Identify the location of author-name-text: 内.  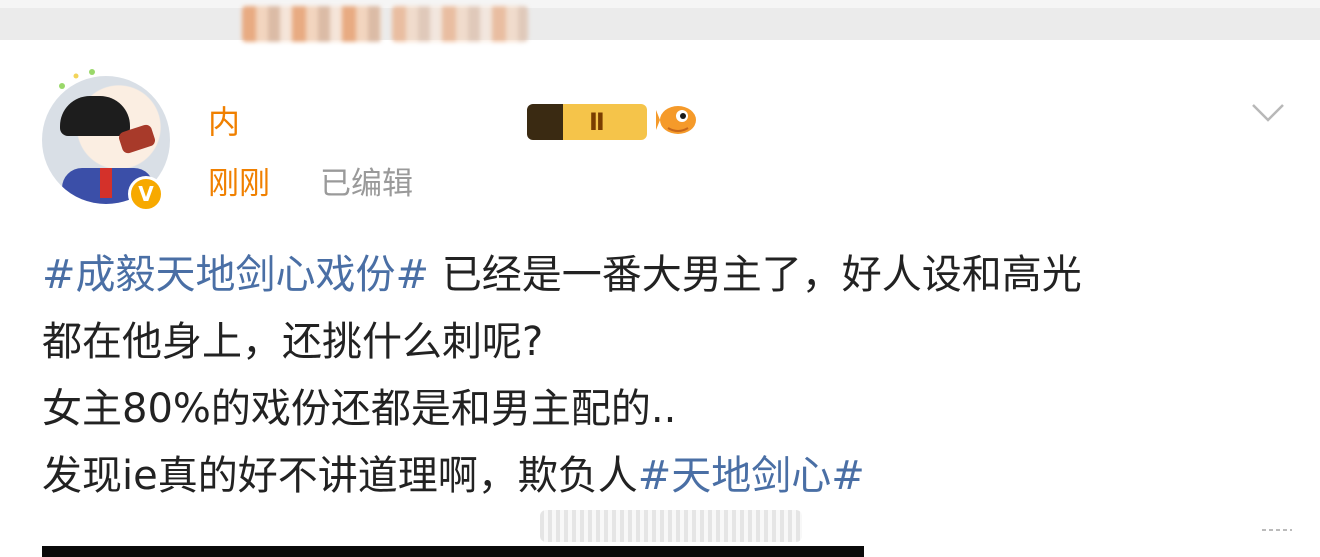
(224, 122).